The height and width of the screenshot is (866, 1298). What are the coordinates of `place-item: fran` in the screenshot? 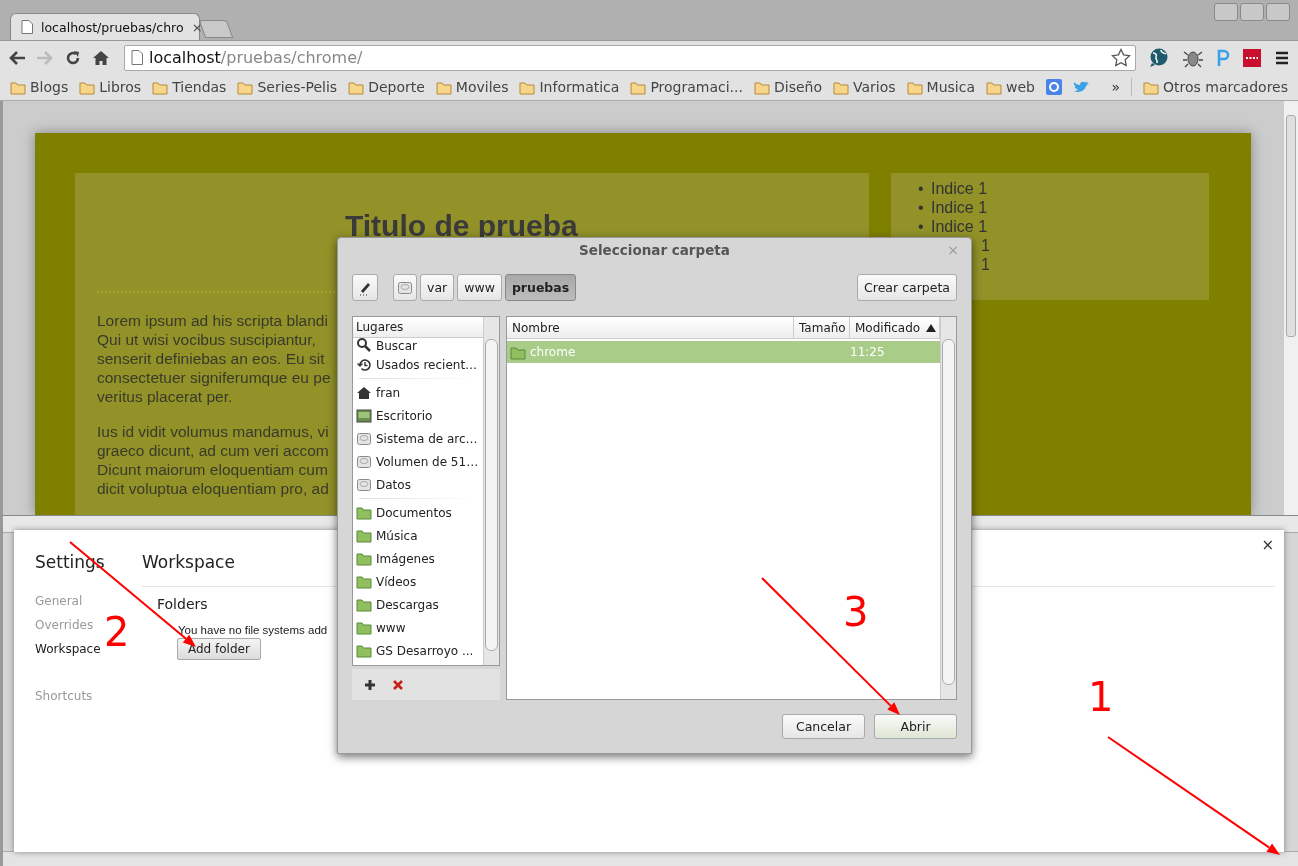 It's located at (418, 392).